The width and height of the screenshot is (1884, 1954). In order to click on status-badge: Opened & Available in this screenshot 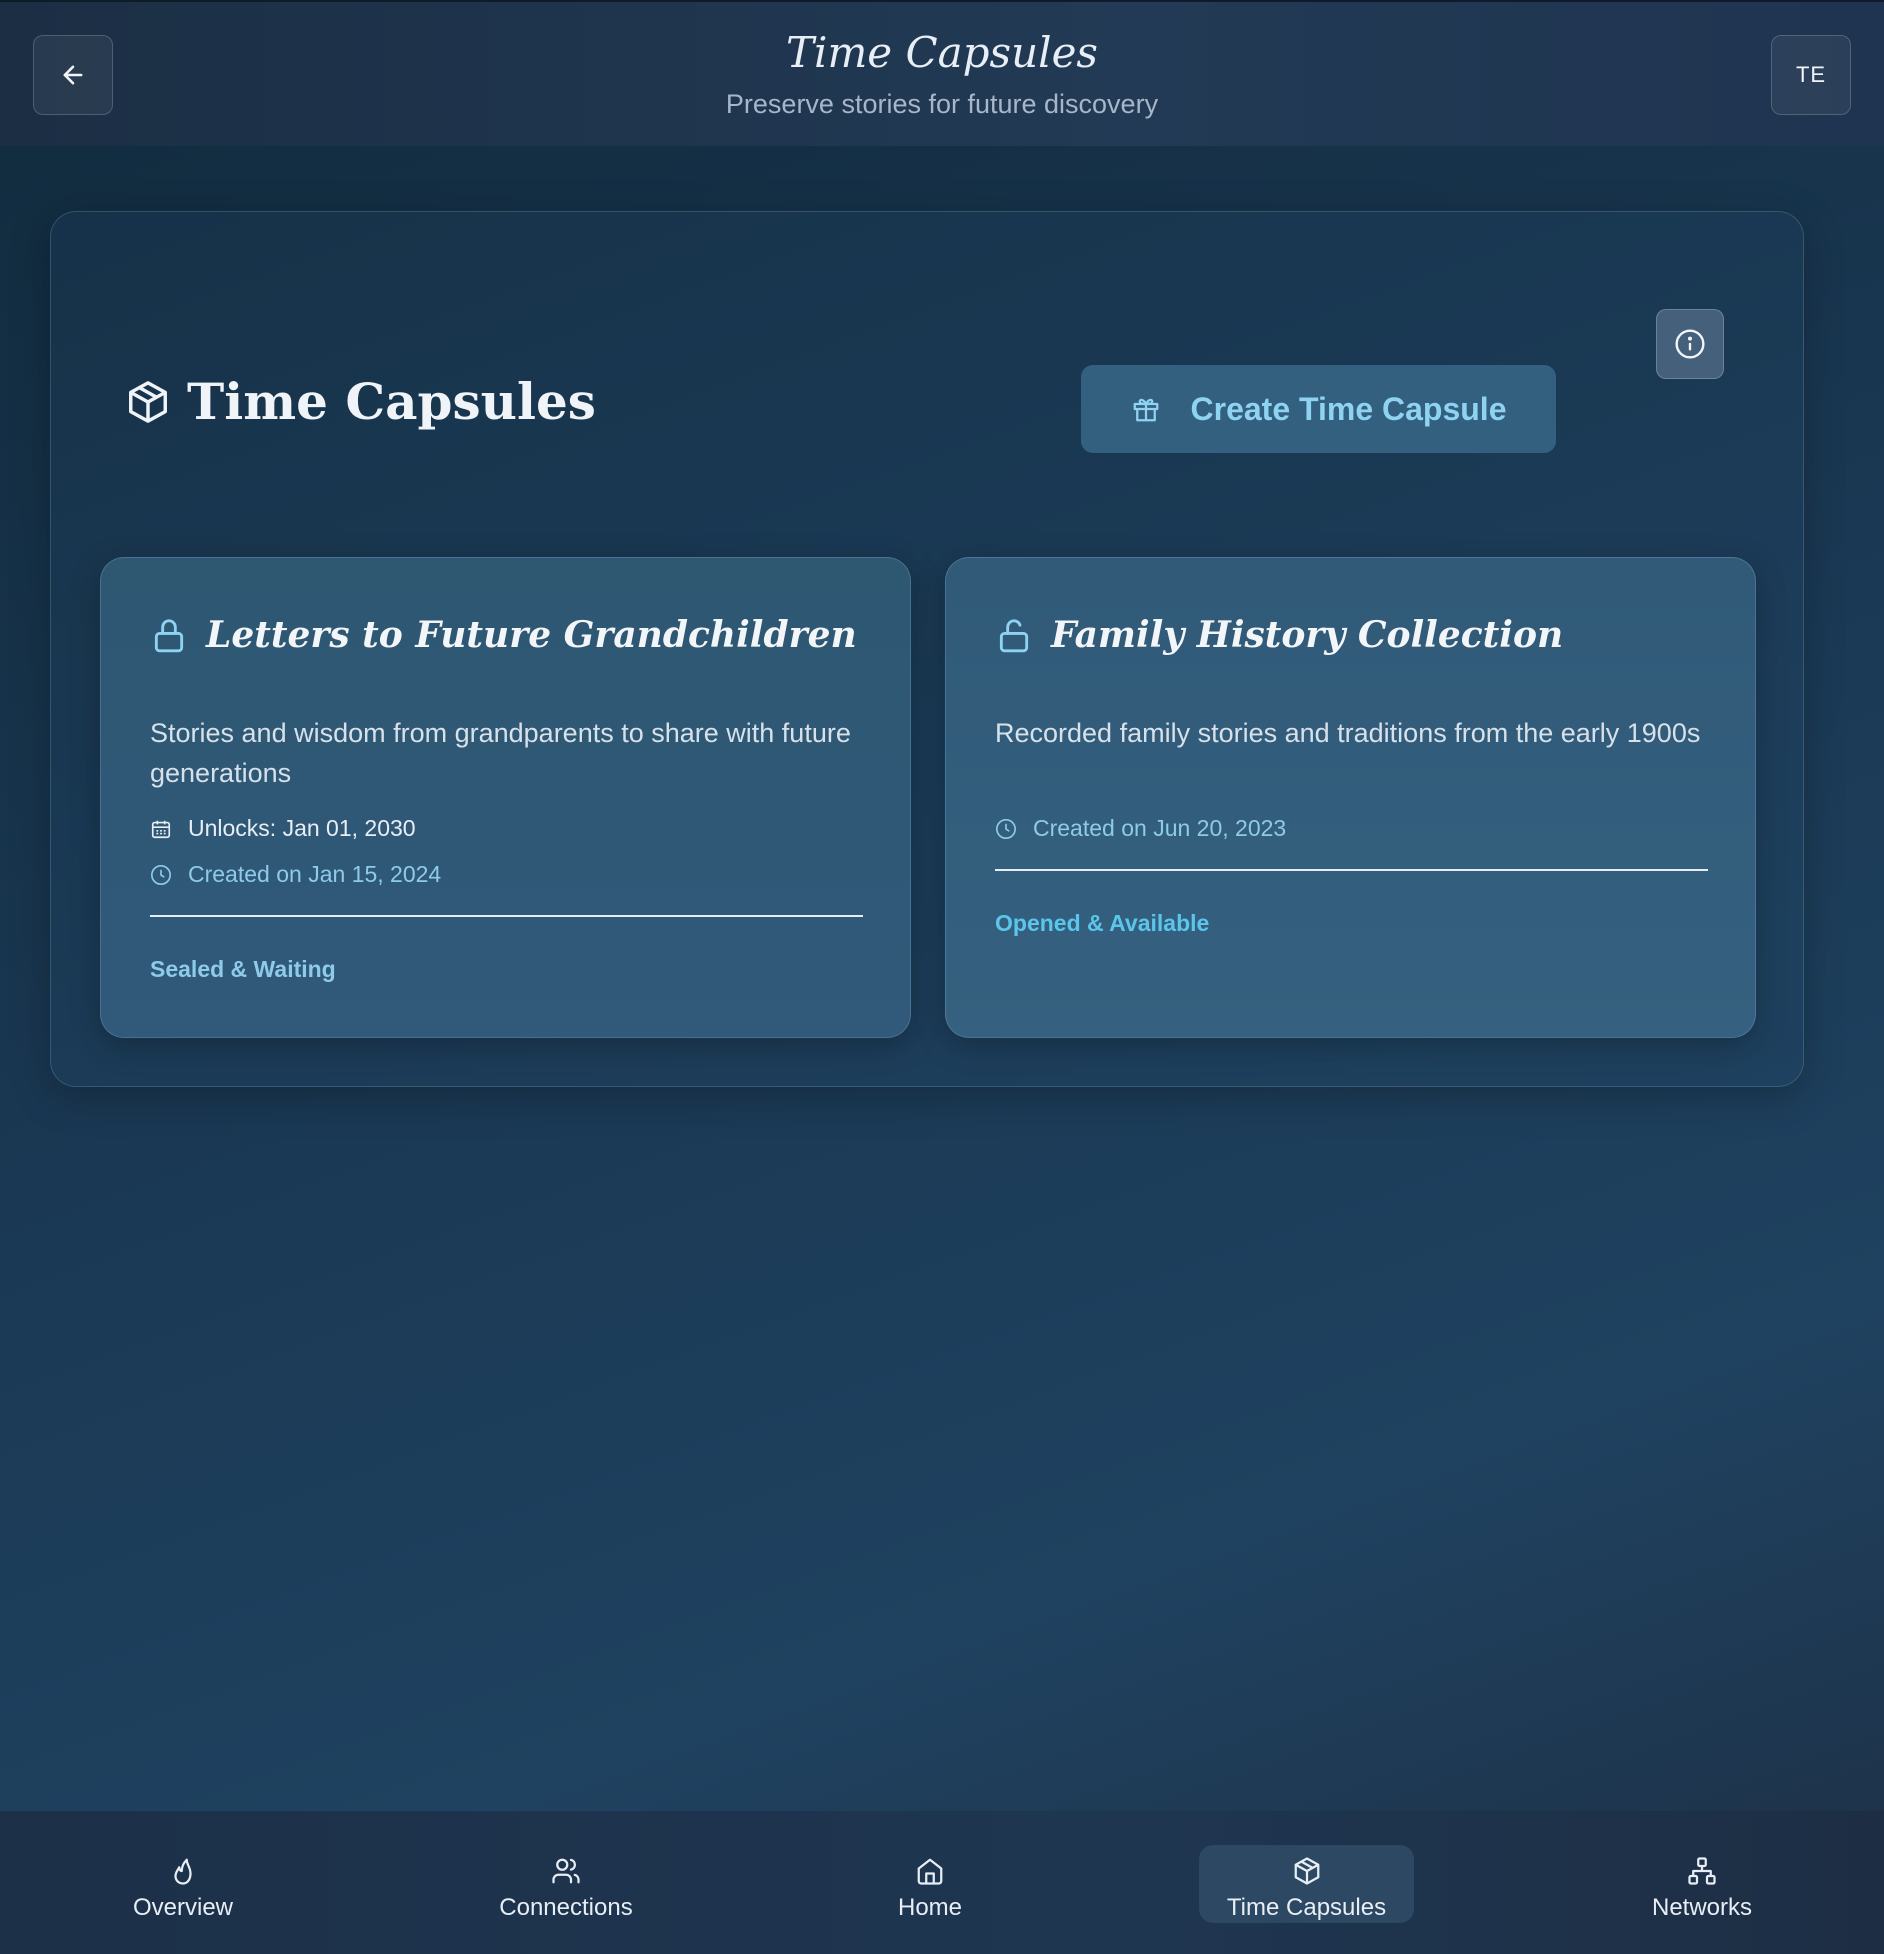, I will do `click(1102, 923)`.